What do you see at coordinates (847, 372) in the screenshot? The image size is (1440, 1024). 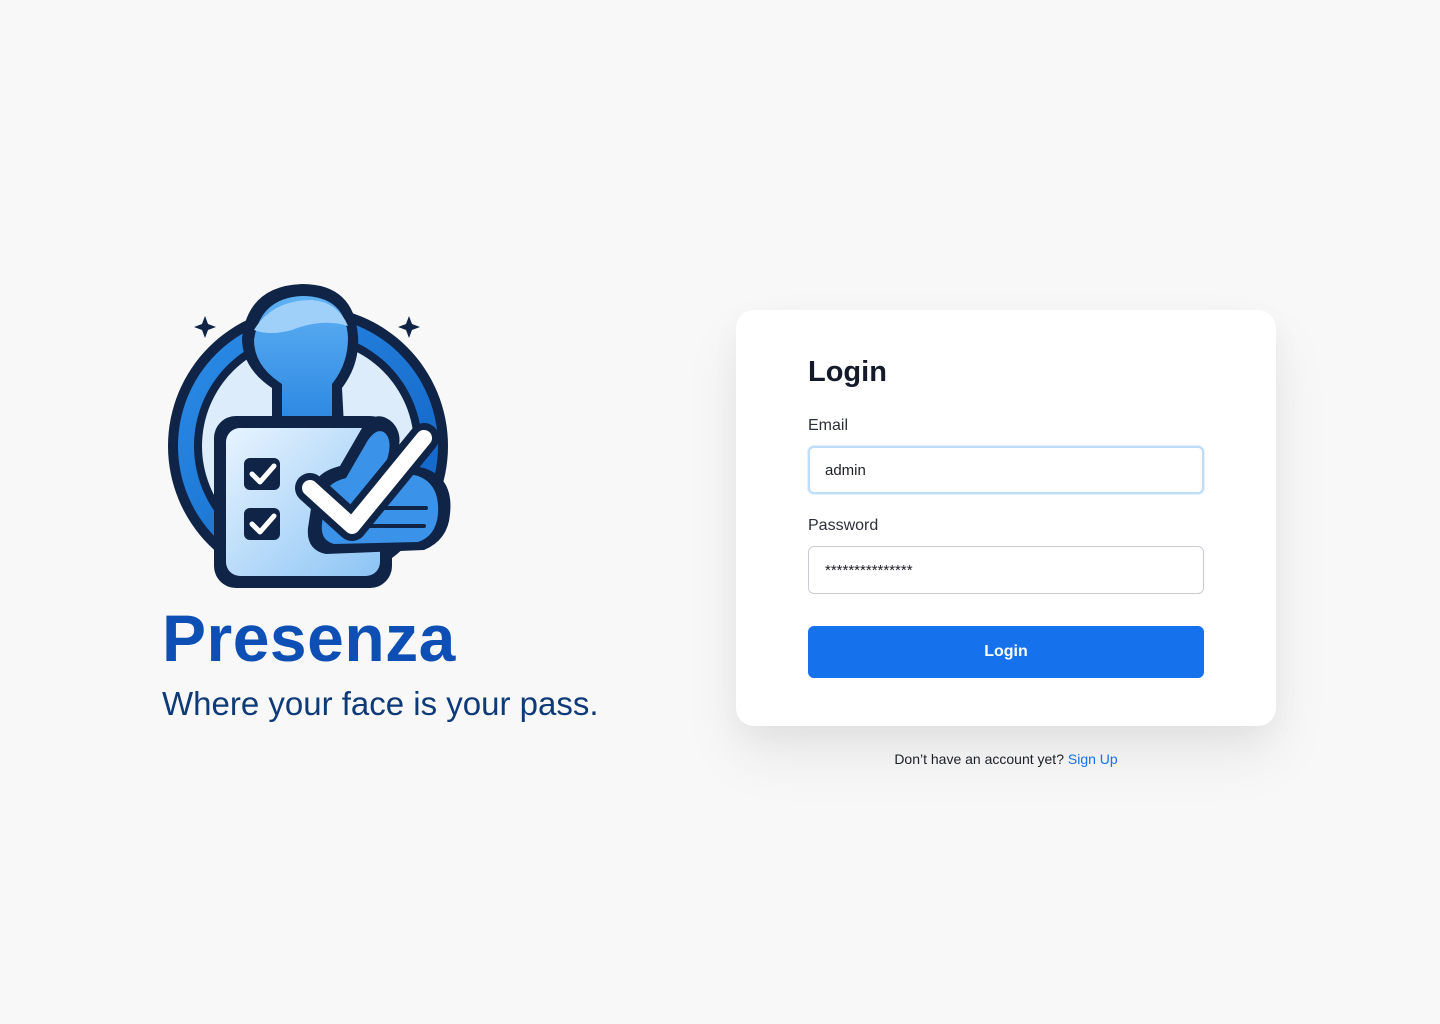 I see `login-title: Login` at bounding box center [847, 372].